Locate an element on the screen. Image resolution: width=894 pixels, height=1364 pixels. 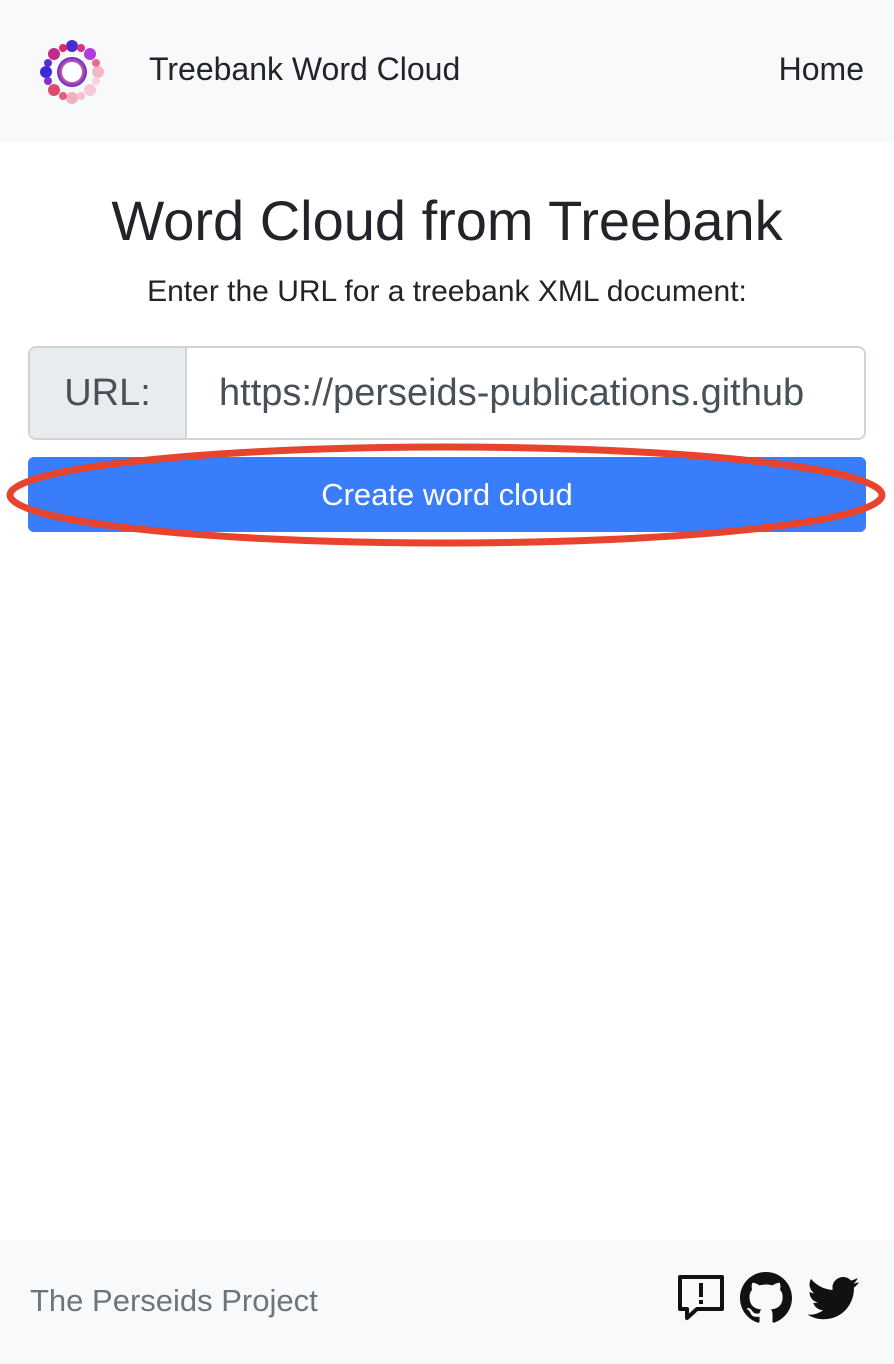
page-title: Word Cloud from Treebank is located at coordinates (447, 220).